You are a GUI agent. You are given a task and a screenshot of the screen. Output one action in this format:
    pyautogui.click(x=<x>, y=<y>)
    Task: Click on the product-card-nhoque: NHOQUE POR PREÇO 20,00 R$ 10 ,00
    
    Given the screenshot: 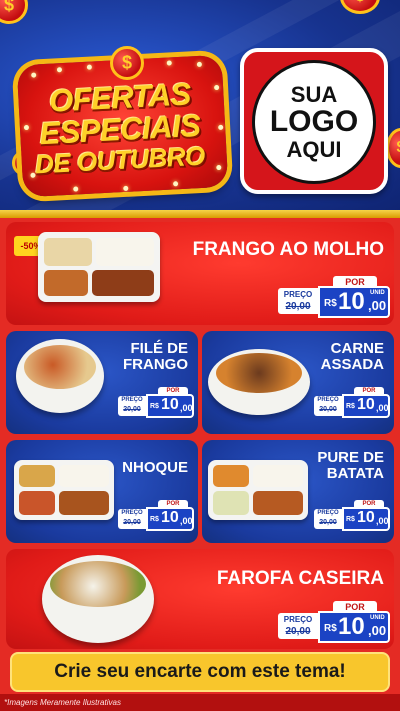 What is the action you would take?
    pyautogui.click(x=102, y=491)
    